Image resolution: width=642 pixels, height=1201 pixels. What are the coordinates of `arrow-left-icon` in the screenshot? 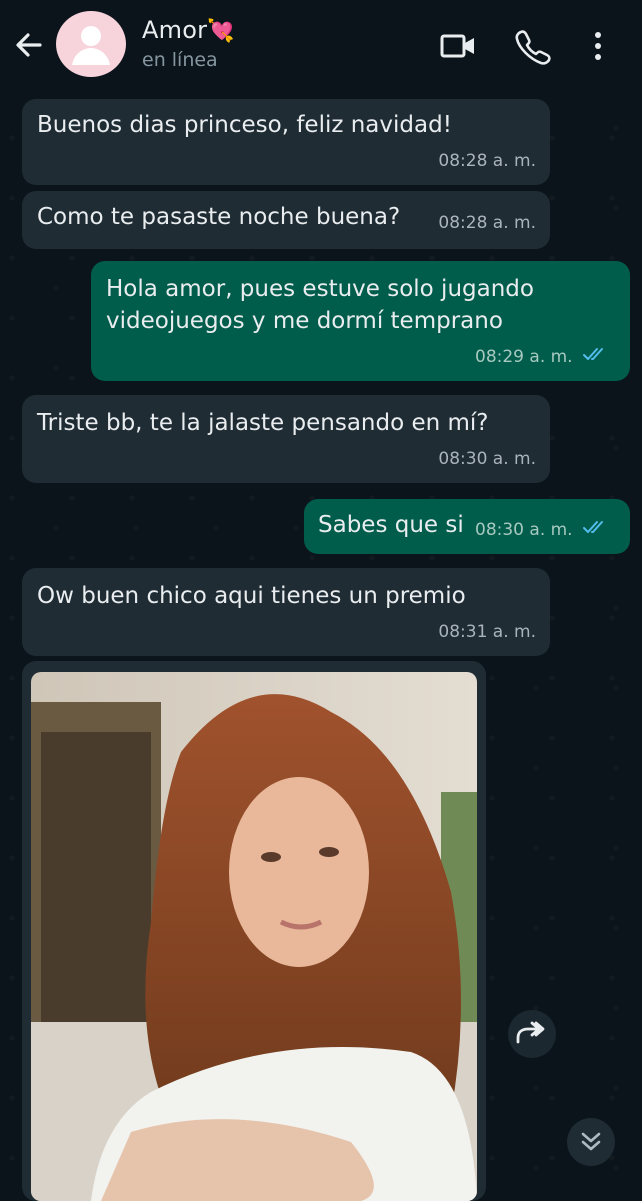 It's located at (29, 45).